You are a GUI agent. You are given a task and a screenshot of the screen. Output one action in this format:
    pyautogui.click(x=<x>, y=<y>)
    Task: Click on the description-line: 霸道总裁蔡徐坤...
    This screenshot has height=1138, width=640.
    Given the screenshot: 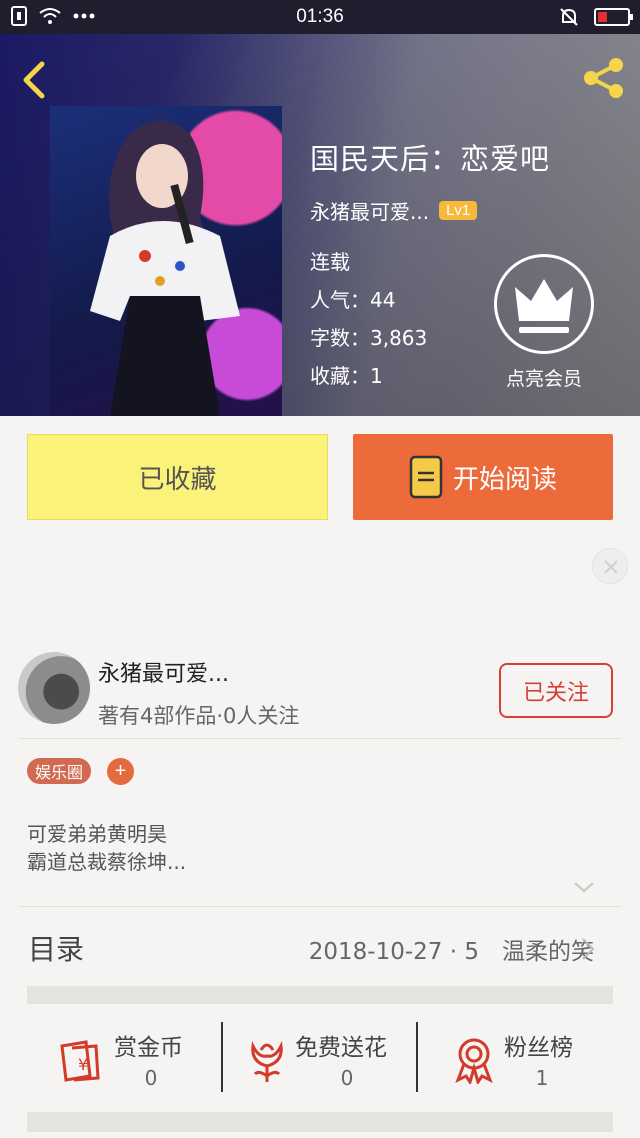 What is the action you would take?
    pyautogui.click(x=107, y=862)
    